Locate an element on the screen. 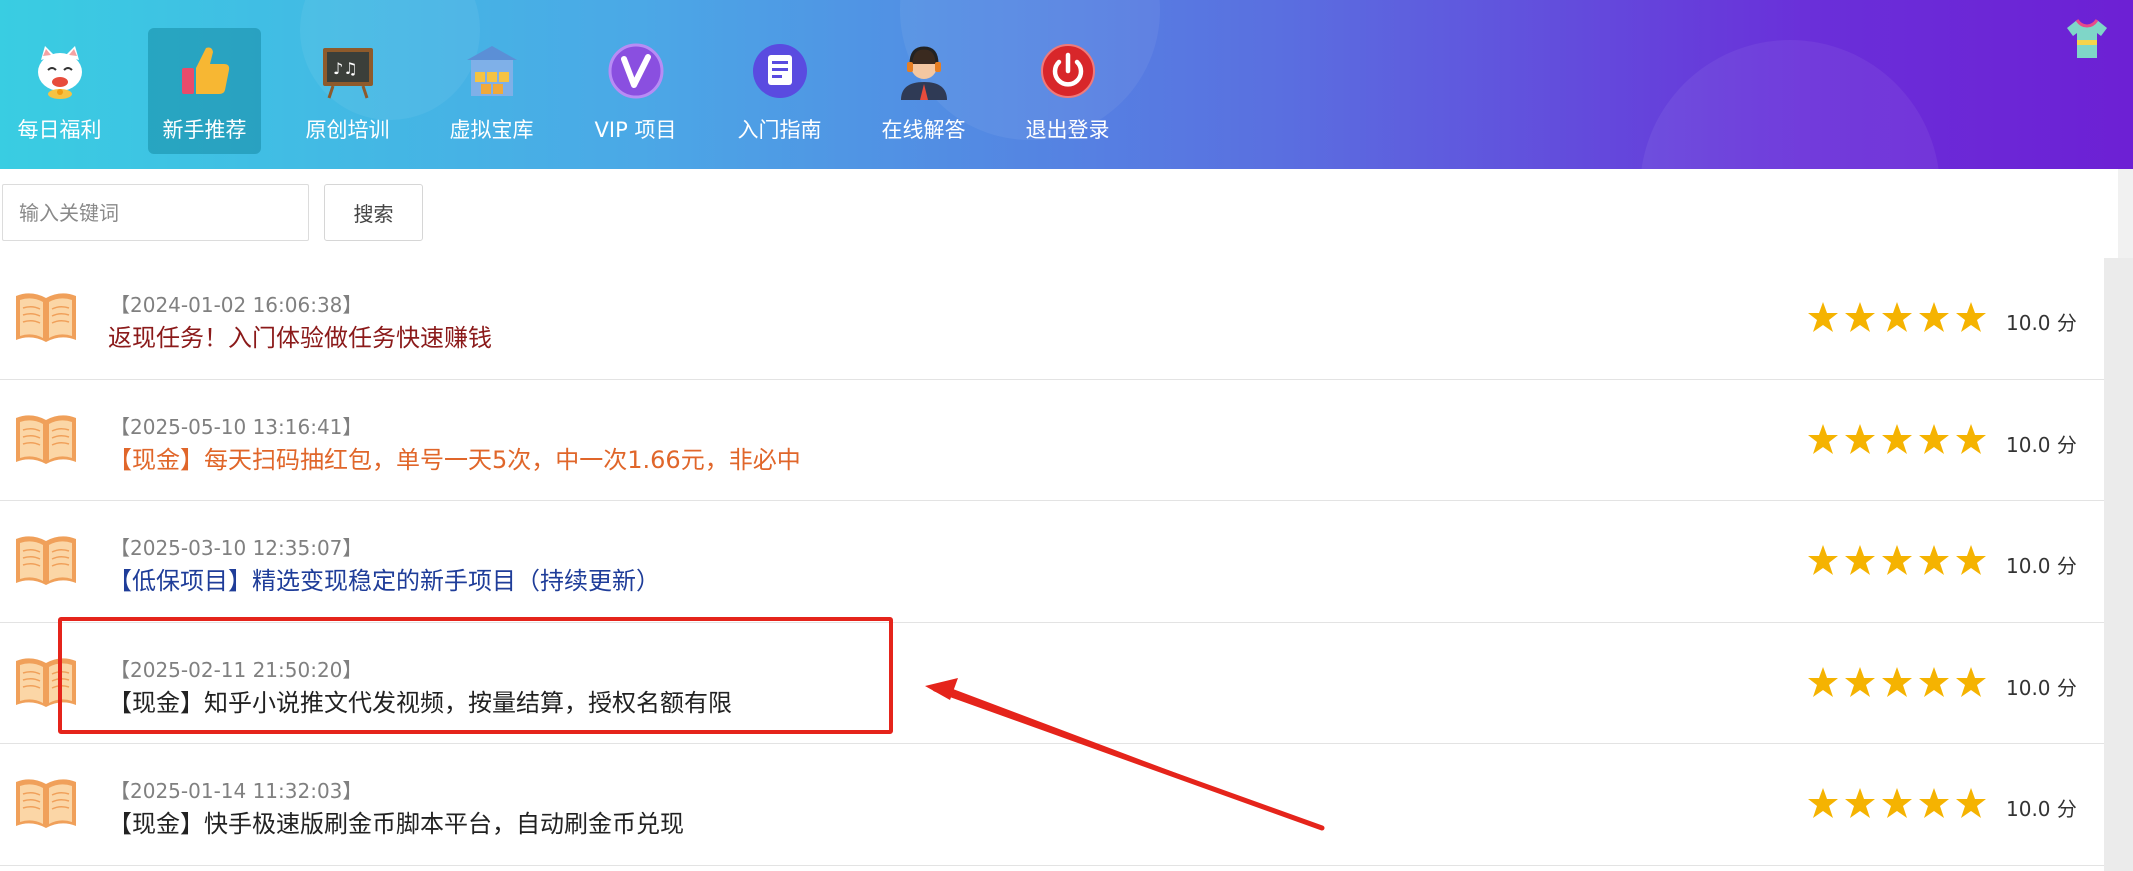 The height and width of the screenshot is (871, 2133). nav-label: 退出登录 is located at coordinates (1067, 130).